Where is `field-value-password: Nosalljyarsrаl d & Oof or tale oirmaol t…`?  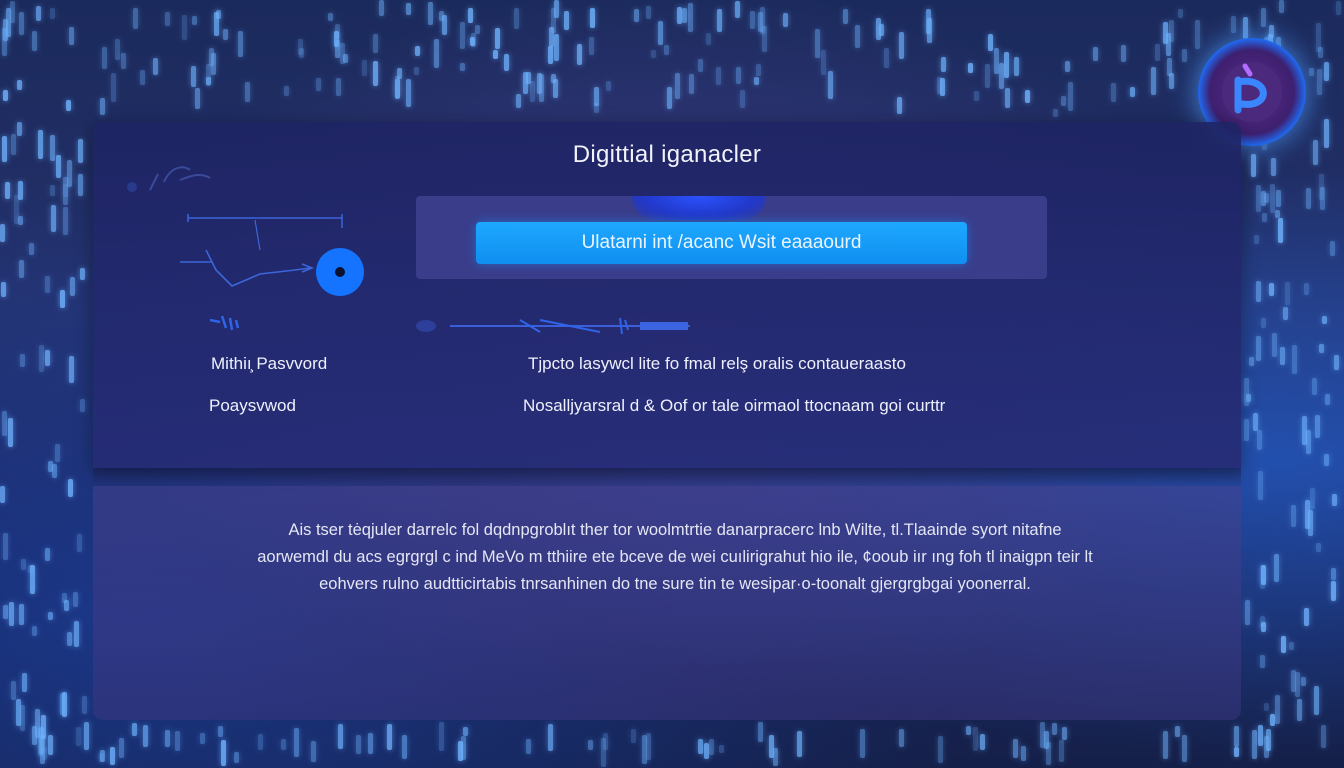
field-value-password: Nosalljyarsrаl d & Oof or tale oirmaol t… is located at coordinates (734, 405).